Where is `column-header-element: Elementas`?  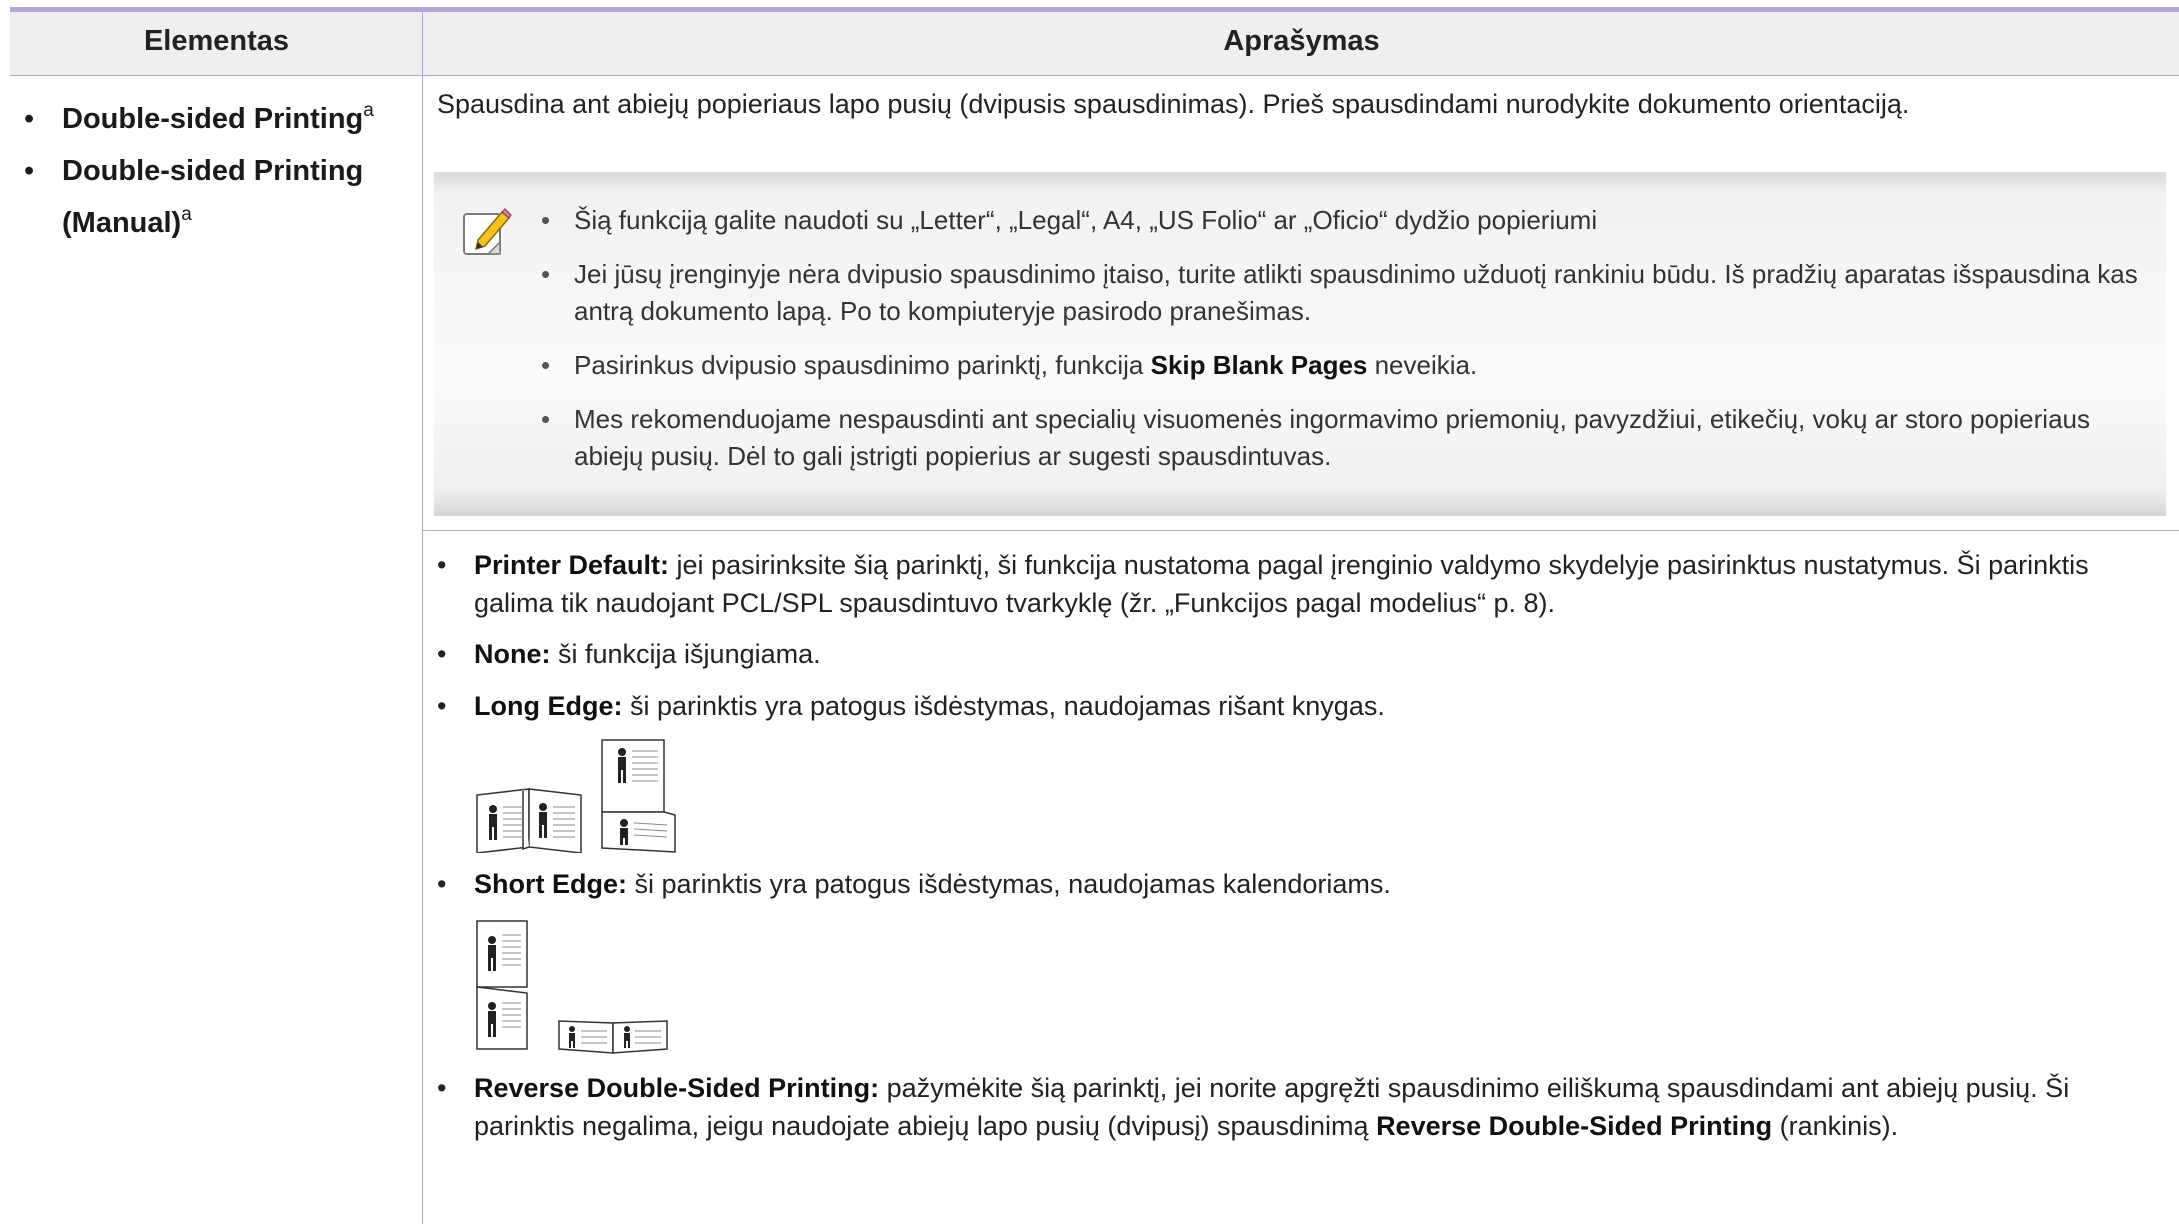 column-header-element: Elementas is located at coordinates (216, 41).